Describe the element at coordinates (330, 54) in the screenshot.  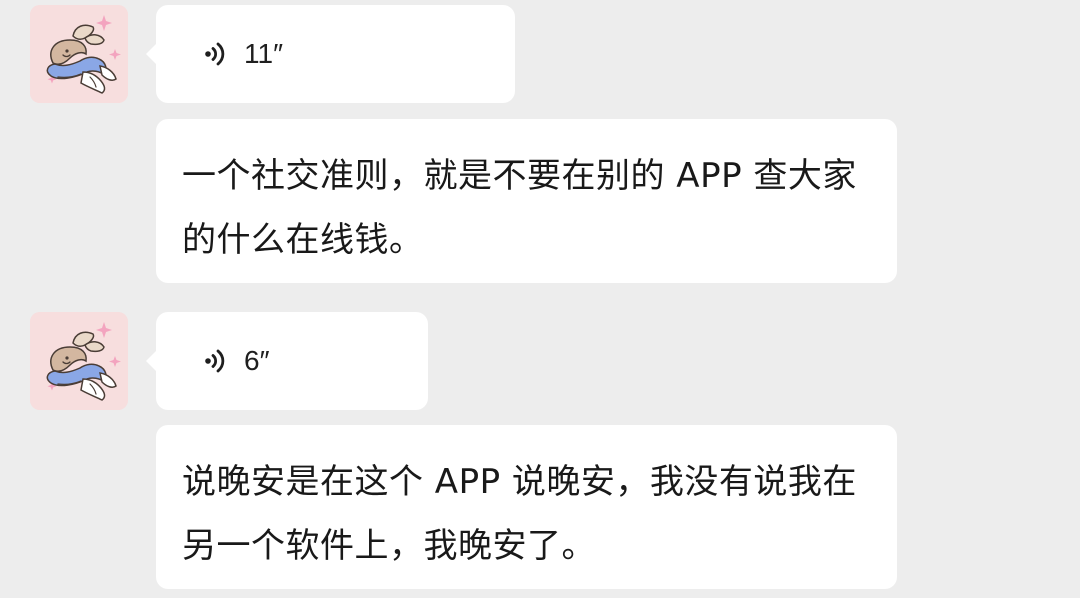
I see `voice-message-bubble: 11″` at that location.